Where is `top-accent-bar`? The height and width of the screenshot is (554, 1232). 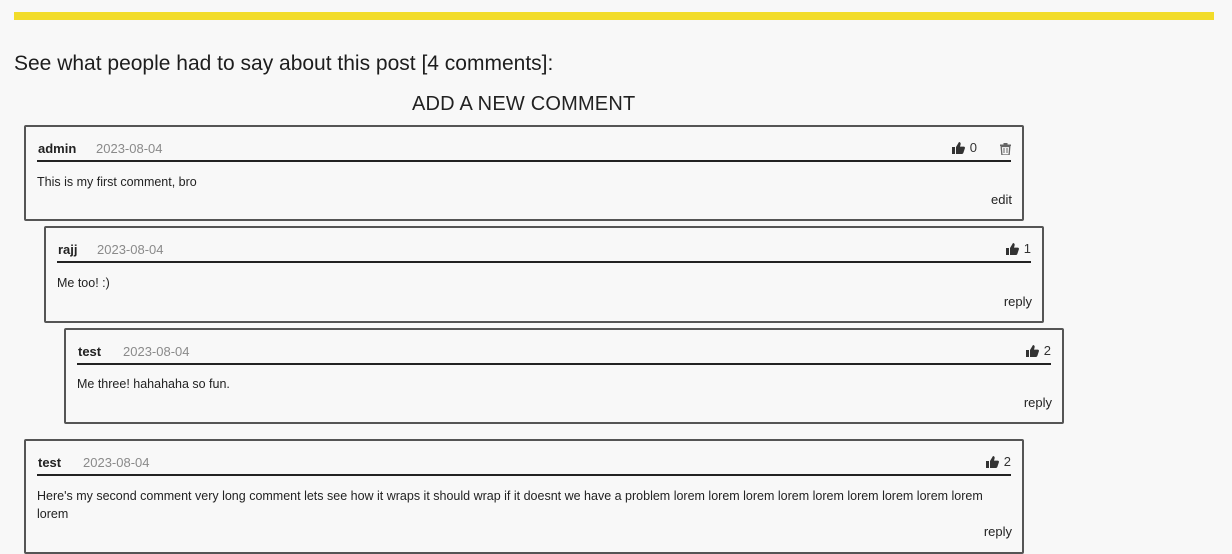 top-accent-bar is located at coordinates (614, 16).